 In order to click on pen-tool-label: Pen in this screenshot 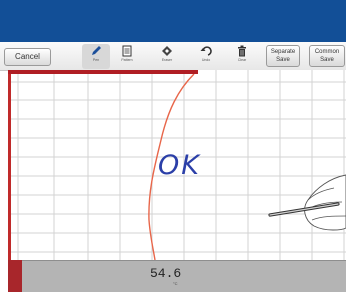, I will do `click(96, 60)`.